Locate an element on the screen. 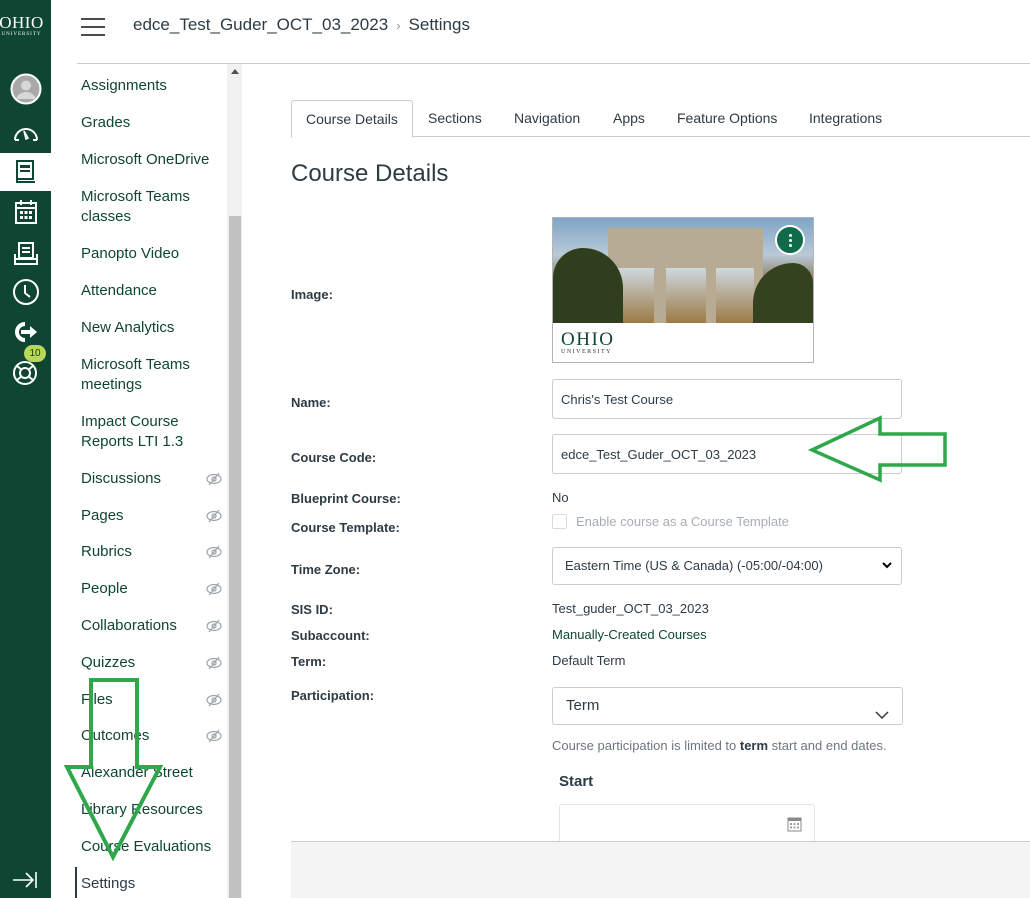 The image size is (1030, 898). participation-select: Term is located at coordinates (727, 706).